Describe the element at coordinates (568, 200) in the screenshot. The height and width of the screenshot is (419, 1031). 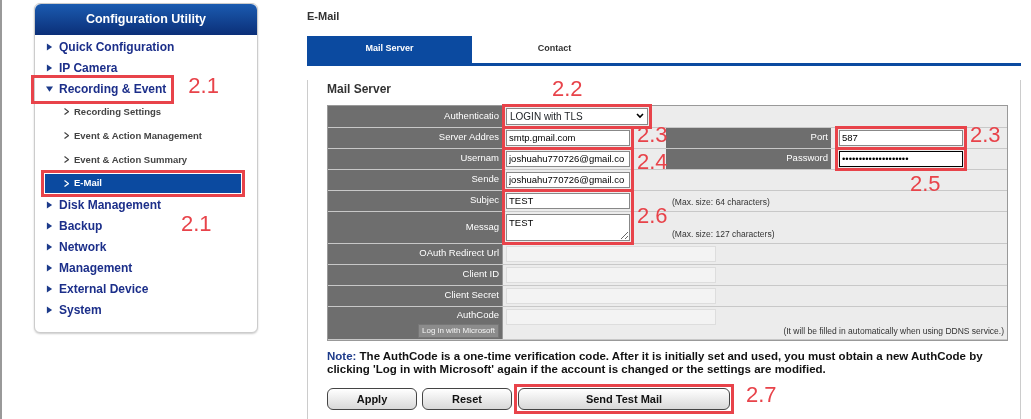
I see `input-field: TEST` at that location.